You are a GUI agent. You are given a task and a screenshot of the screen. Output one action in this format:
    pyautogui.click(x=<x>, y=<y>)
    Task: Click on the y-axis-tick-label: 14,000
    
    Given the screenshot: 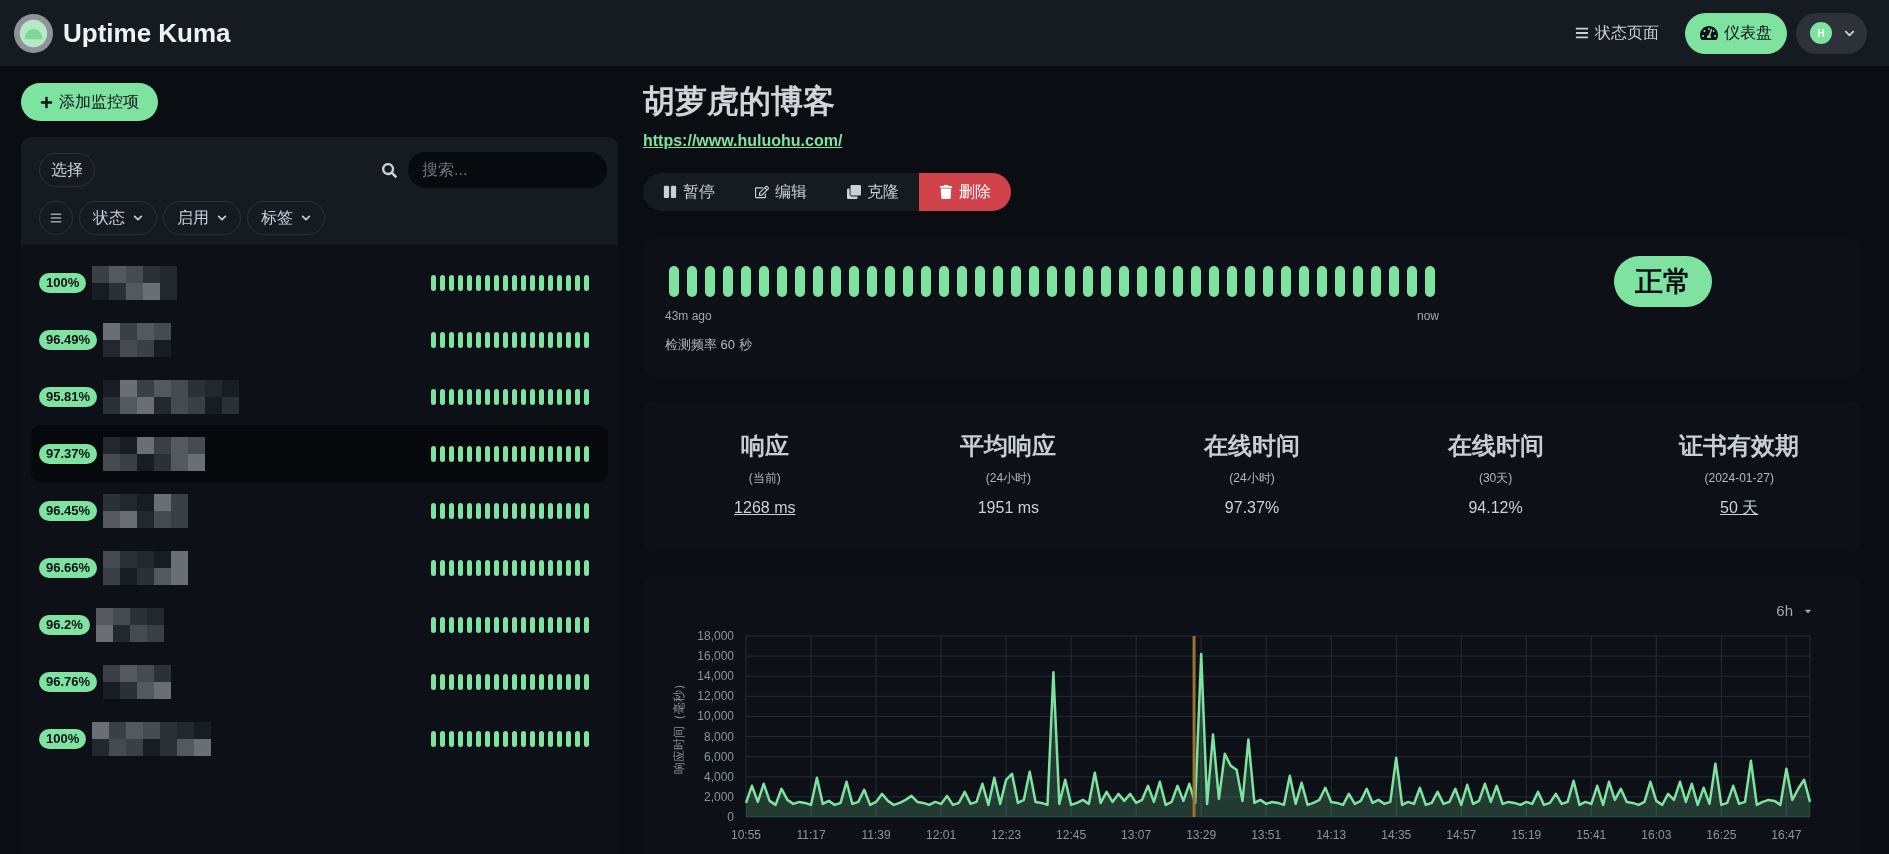 What is the action you would take?
    pyautogui.click(x=715, y=676)
    